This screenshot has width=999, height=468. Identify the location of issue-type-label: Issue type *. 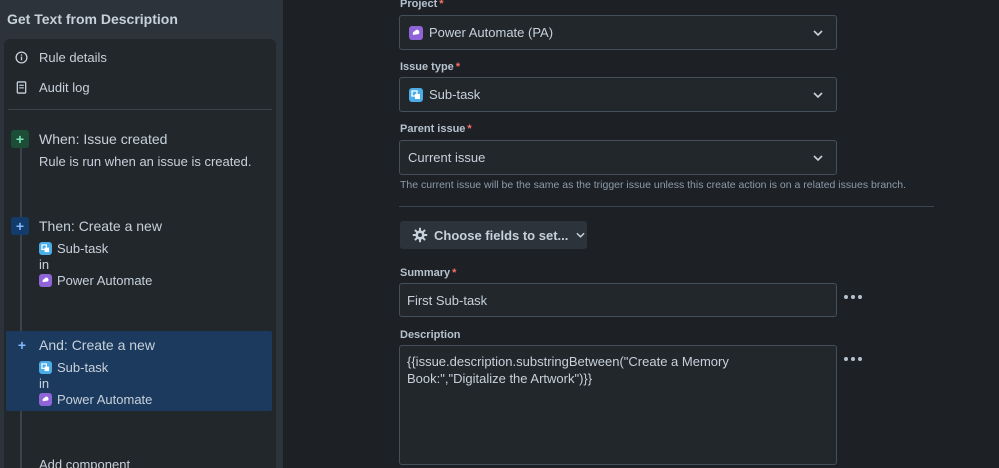
(430, 67).